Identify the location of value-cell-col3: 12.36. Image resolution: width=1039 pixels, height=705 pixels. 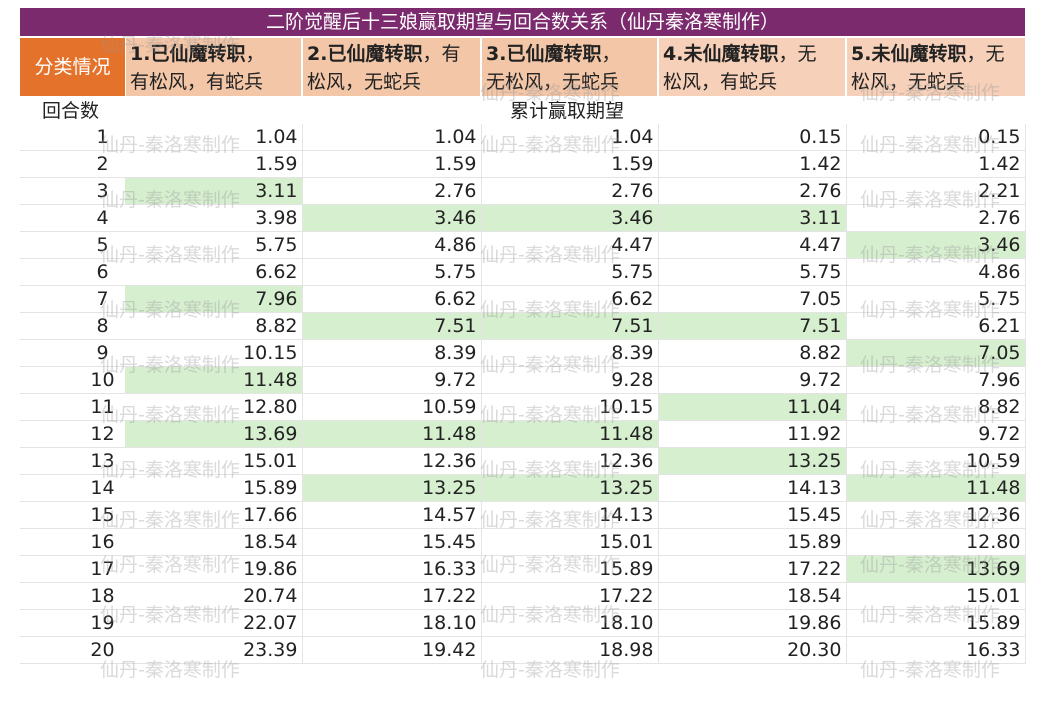
(570, 461).